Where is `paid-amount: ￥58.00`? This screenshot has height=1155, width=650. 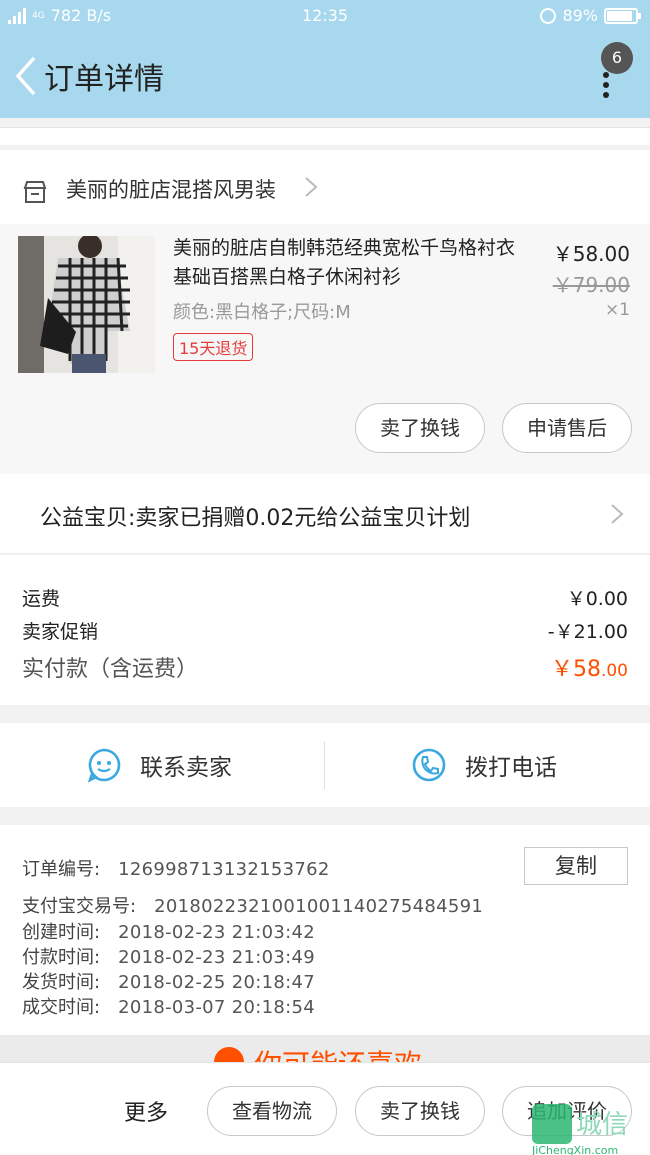 paid-amount: ￥58.00 is located at coordinates (589, 669).